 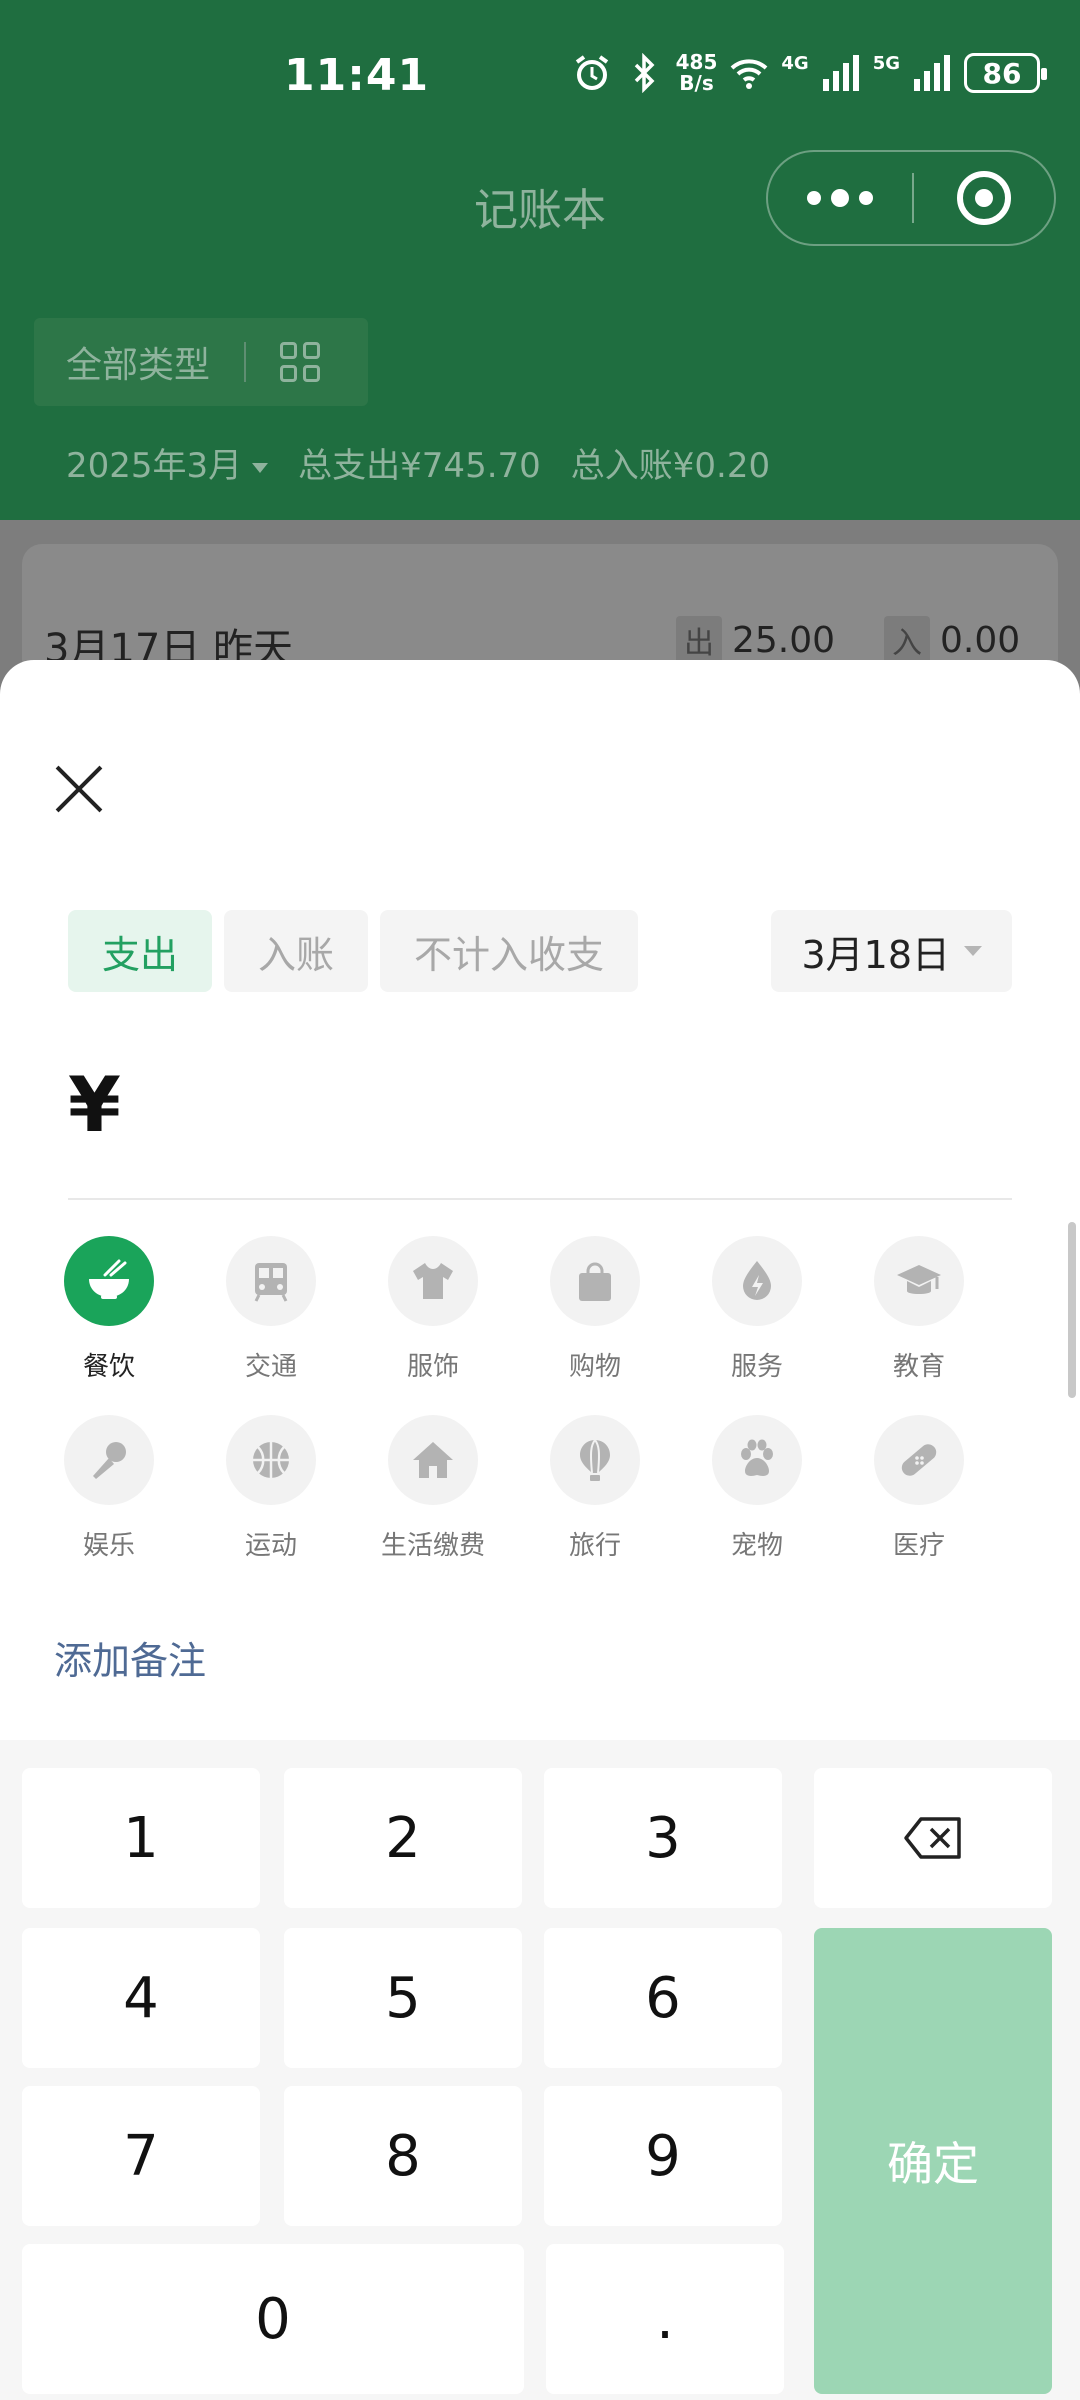 I want to click on shopping-bag-icon, so click(x=595, y=1281).